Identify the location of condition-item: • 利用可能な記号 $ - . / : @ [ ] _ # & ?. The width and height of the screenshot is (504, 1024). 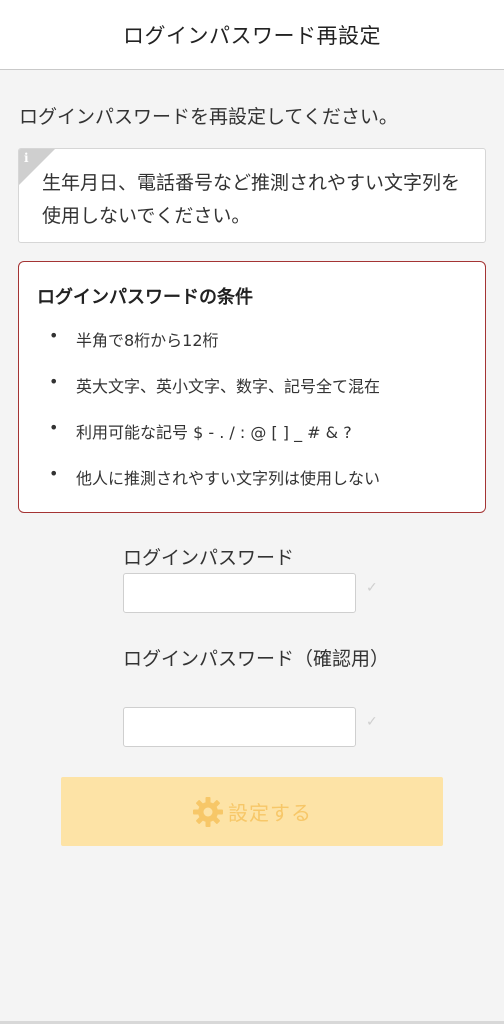
(252, 441).